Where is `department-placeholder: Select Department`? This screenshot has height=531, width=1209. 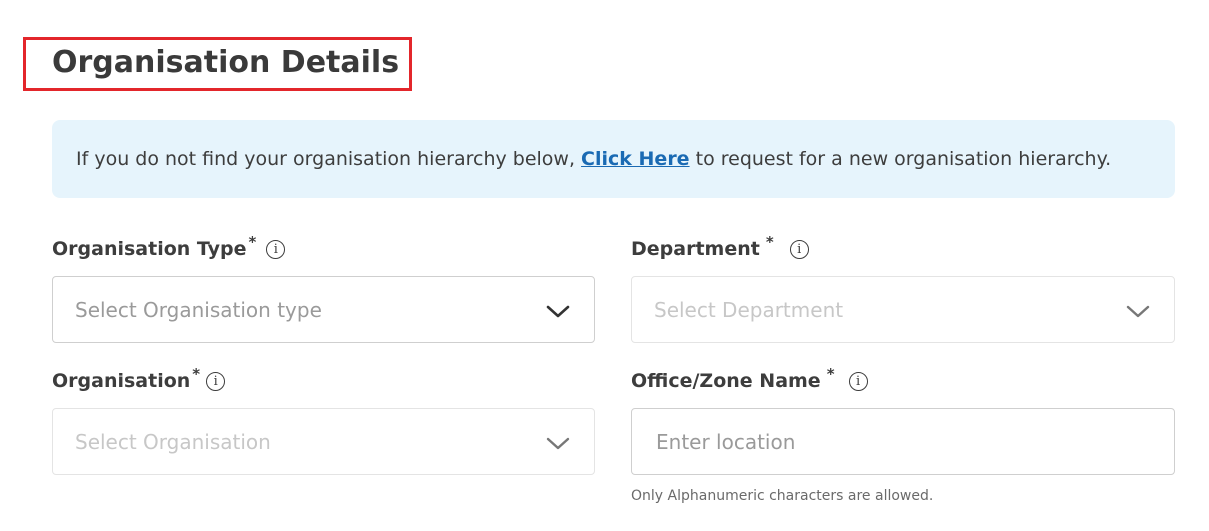
department-placeholder: Select Department is located at coordinates (749, 309).